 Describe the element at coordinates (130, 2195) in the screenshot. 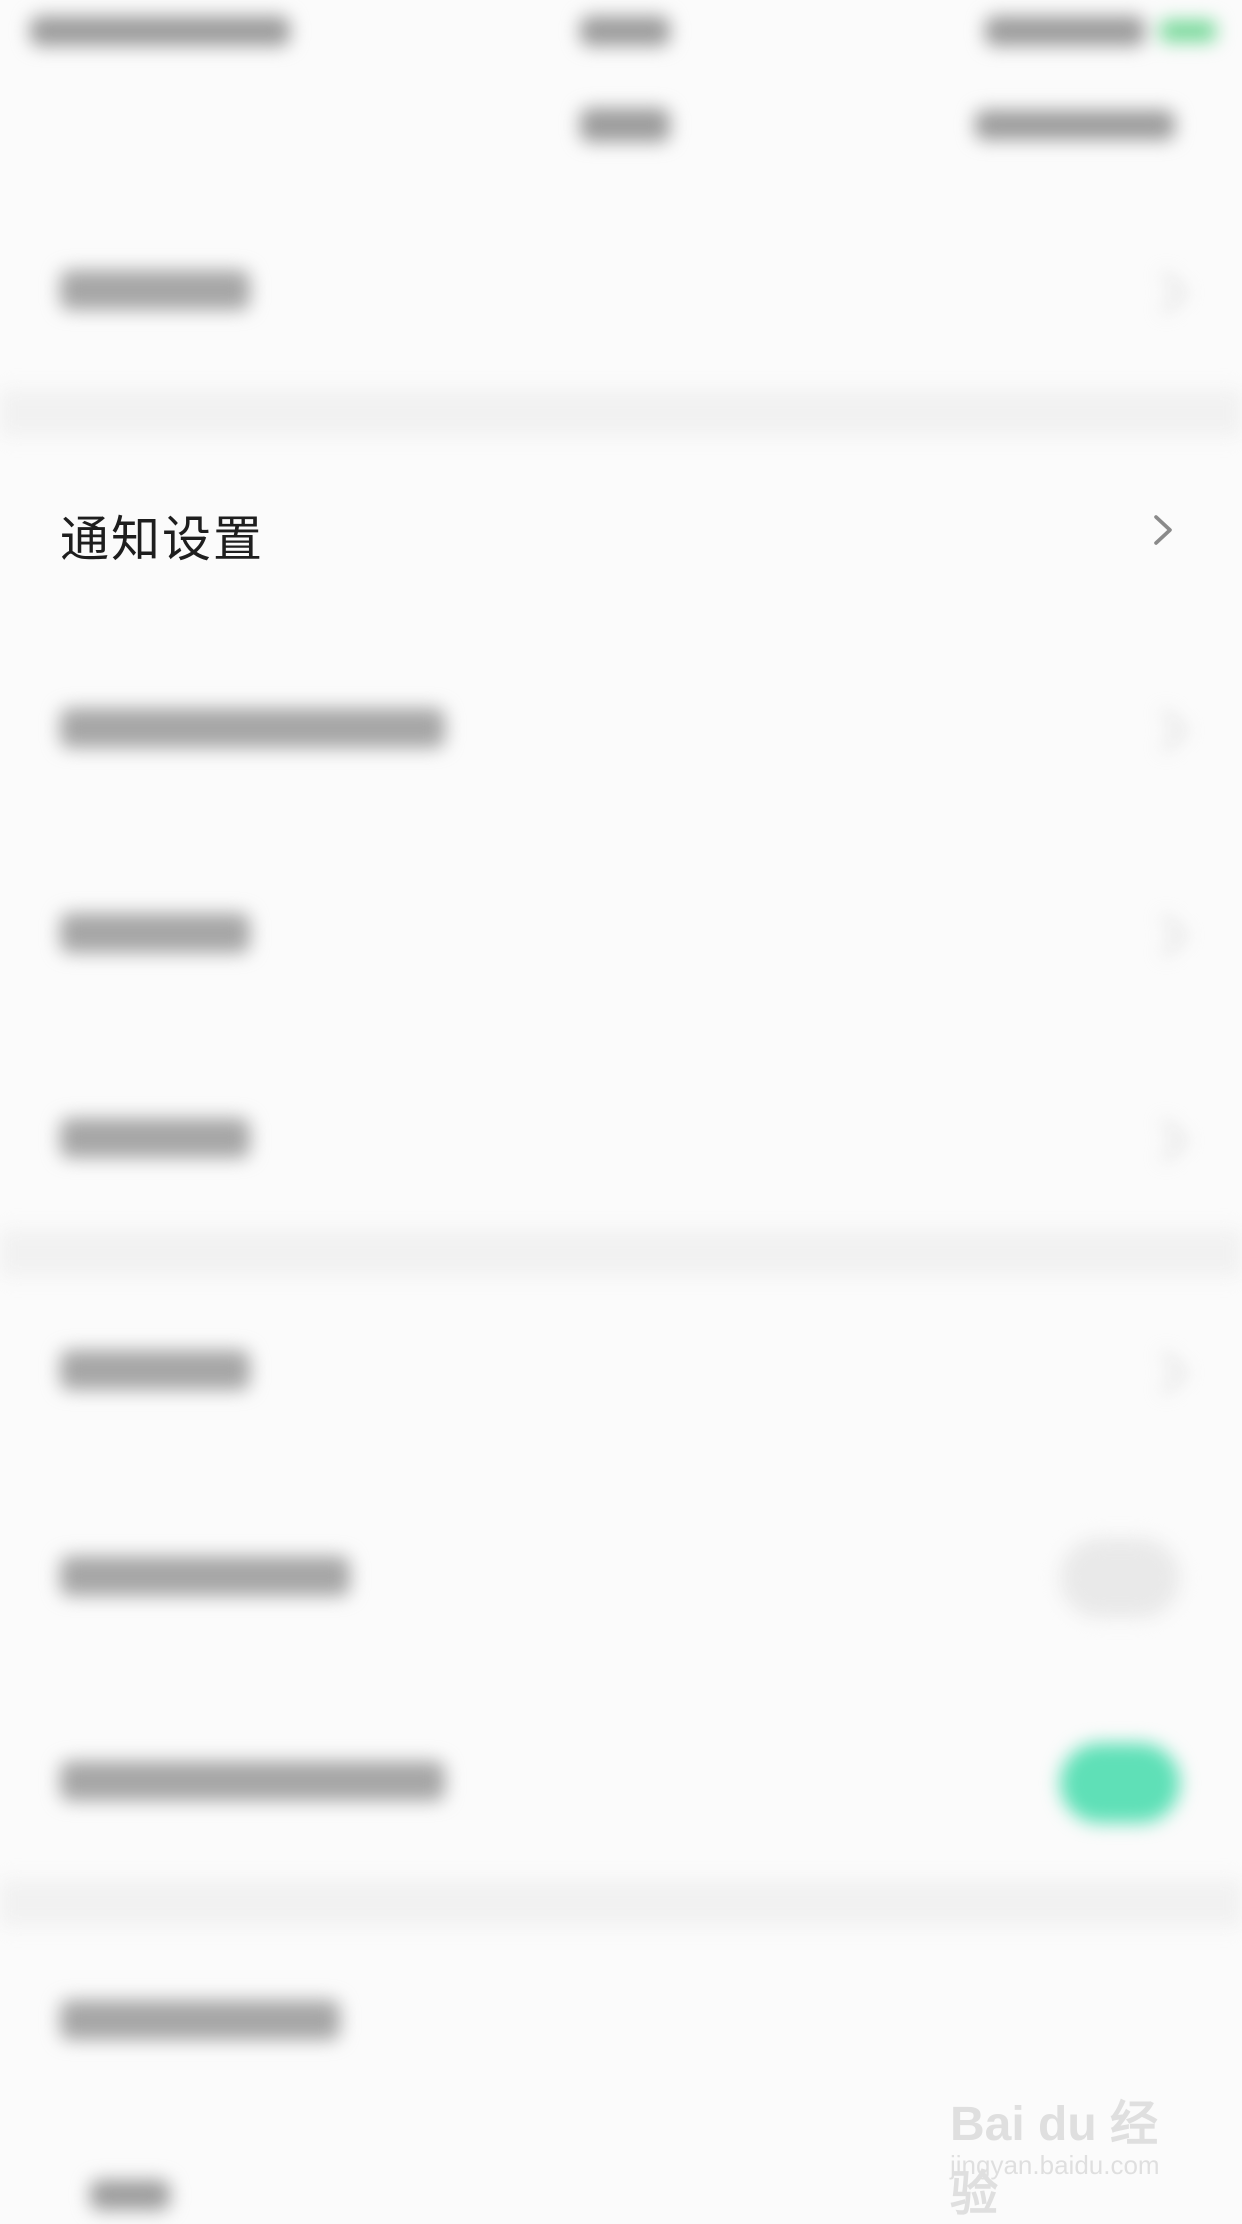

I see `bottom-placeholder` at that location.